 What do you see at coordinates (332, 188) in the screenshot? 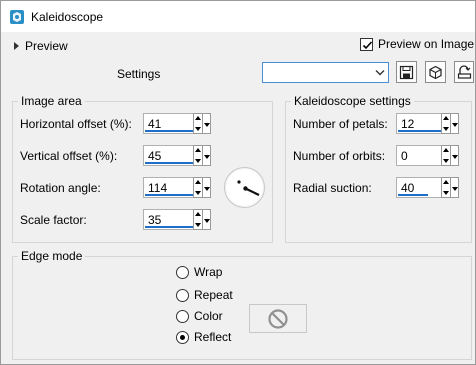
I see `radial-suction-label: Radial suction:` at bounding box center [332, 188].